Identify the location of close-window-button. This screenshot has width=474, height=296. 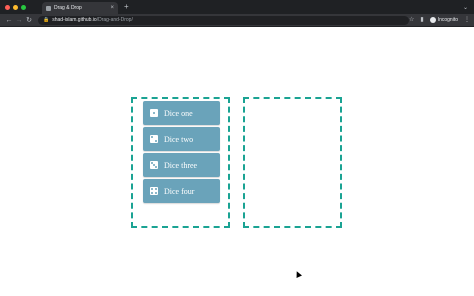
(7, 7).